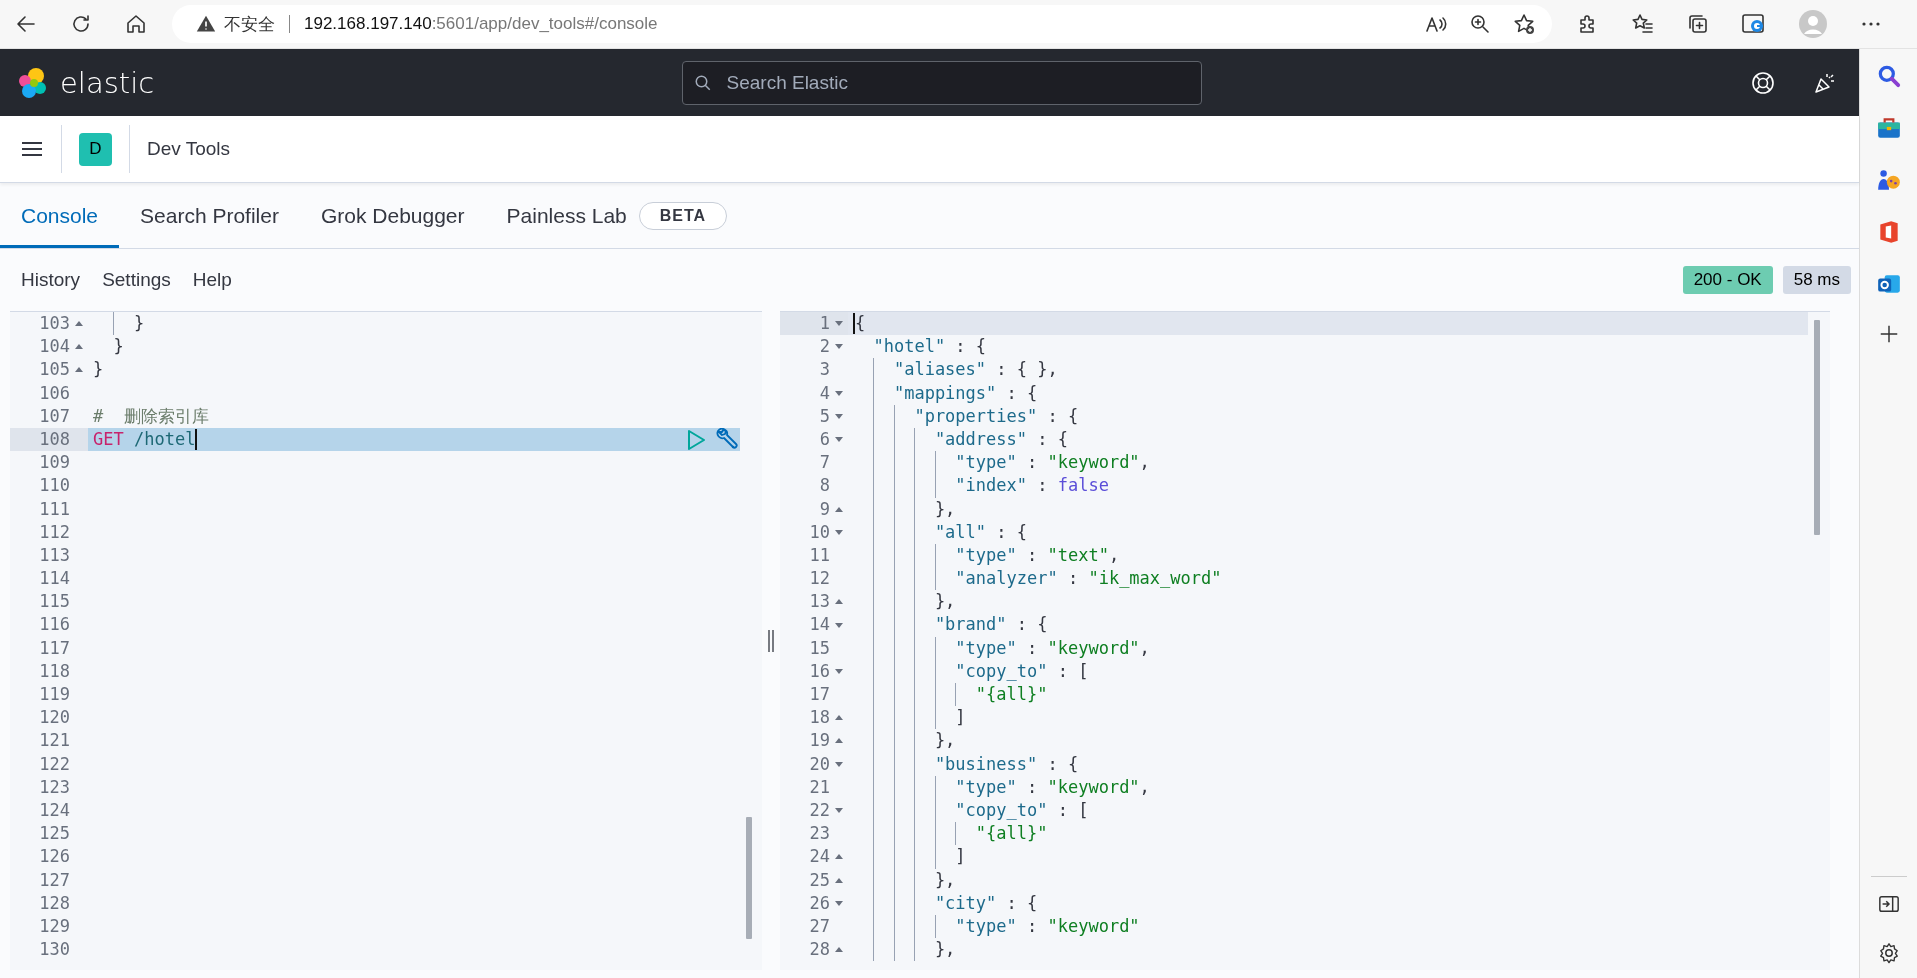  What do you see at coordinates (60, 215) in the screenshot?
I see `tab: Console` at bounding box center [60, 215].